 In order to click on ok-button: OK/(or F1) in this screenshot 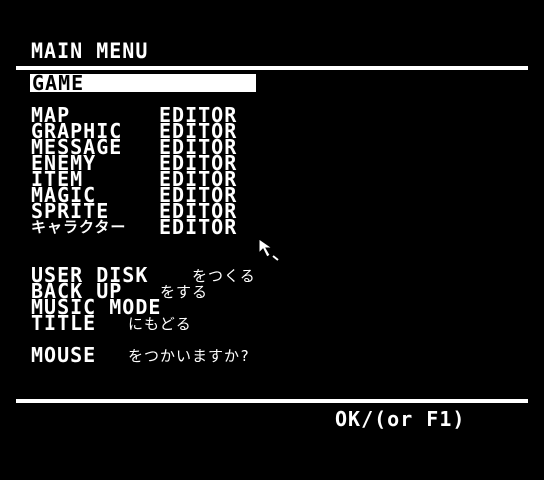, I will do `click(400, 419)`.